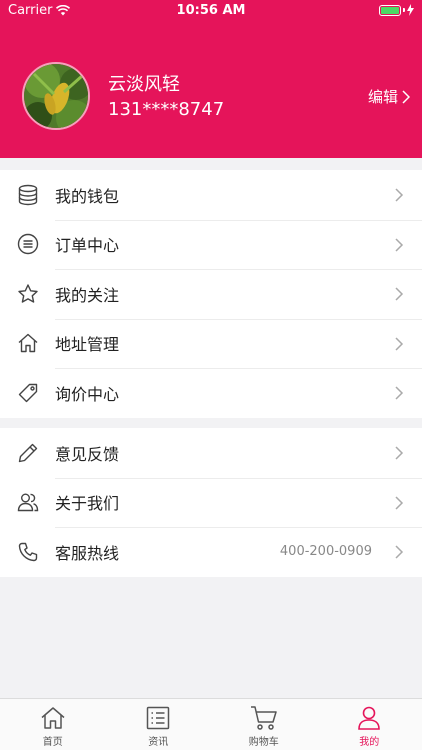 Image resolution: width=422 pixels, height=750 pixels. What do you see at coordinates (263, 742) in the screenshot?
I see `tab-label: 购物车` at bounding box center [263, 742].